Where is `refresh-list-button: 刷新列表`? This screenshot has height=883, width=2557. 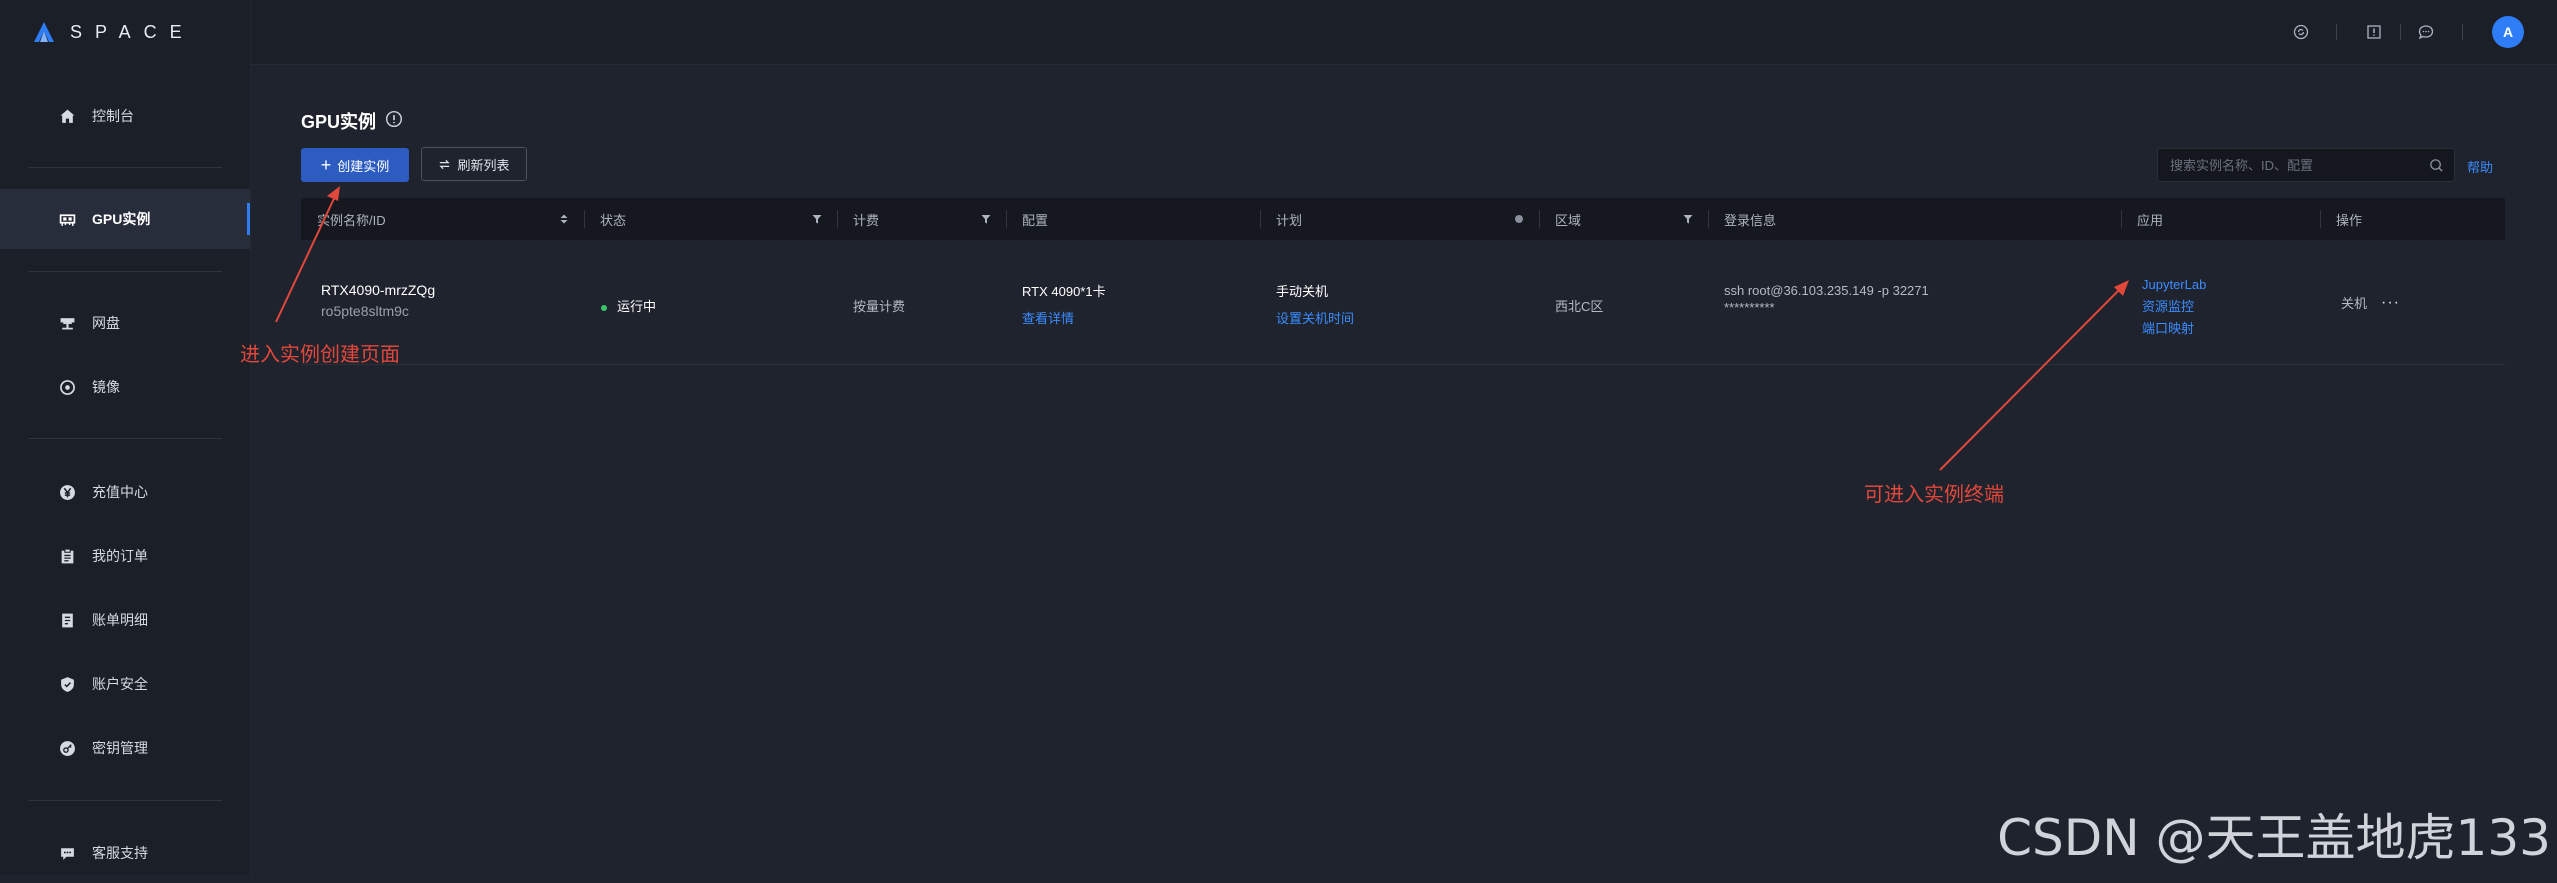
refresh-list-button: 刷新列表 is located at coordinates (474, 164).